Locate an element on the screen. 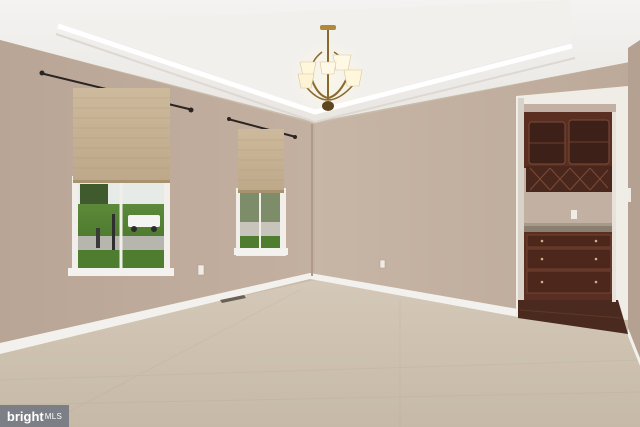 The height and width of the screenshot is (427, 640). built-in-bar is located at coordinates (572, 210).